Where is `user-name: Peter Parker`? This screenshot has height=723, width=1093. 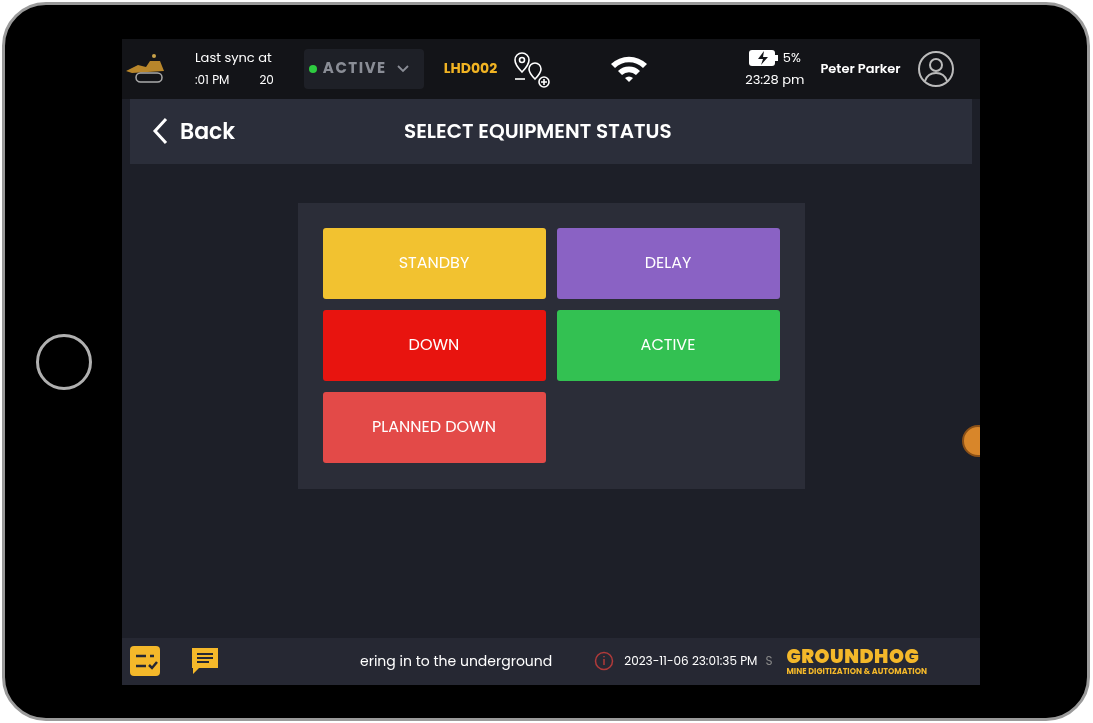 user-name: Peter Parker is located at coordinates (860, 68).